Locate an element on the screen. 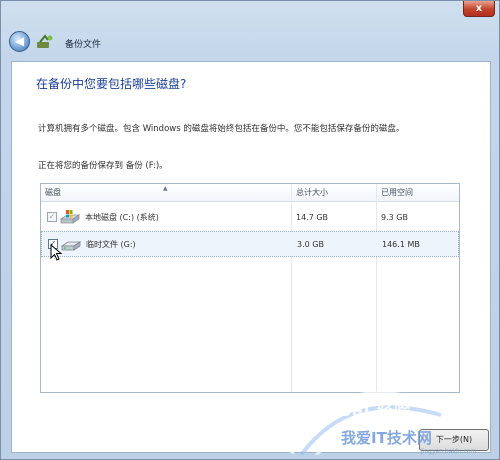 The width and height of the screenshot is (500, 460). backup-wizard-icon is located at coordinates (45, 41).